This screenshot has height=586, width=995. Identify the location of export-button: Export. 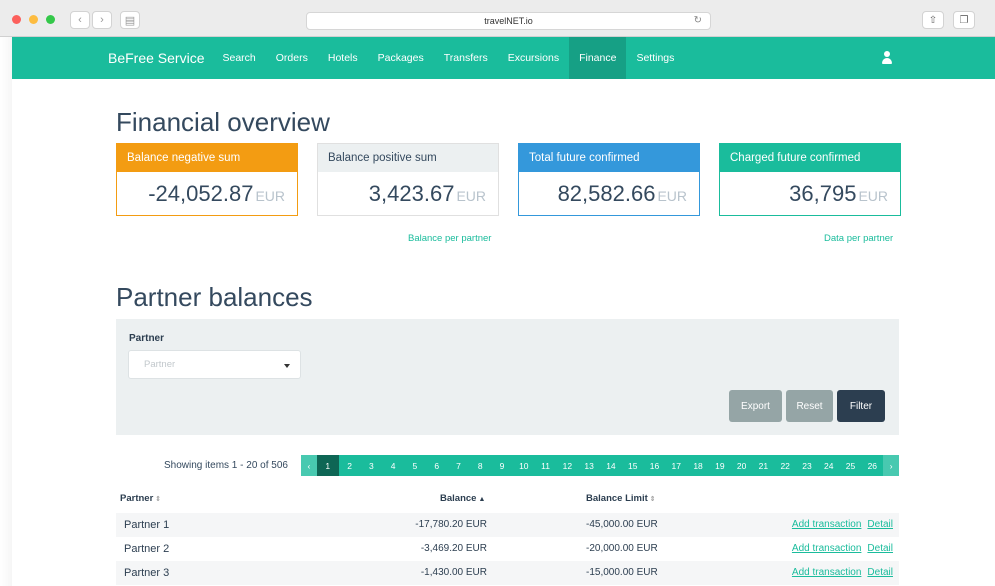
(755, 406).